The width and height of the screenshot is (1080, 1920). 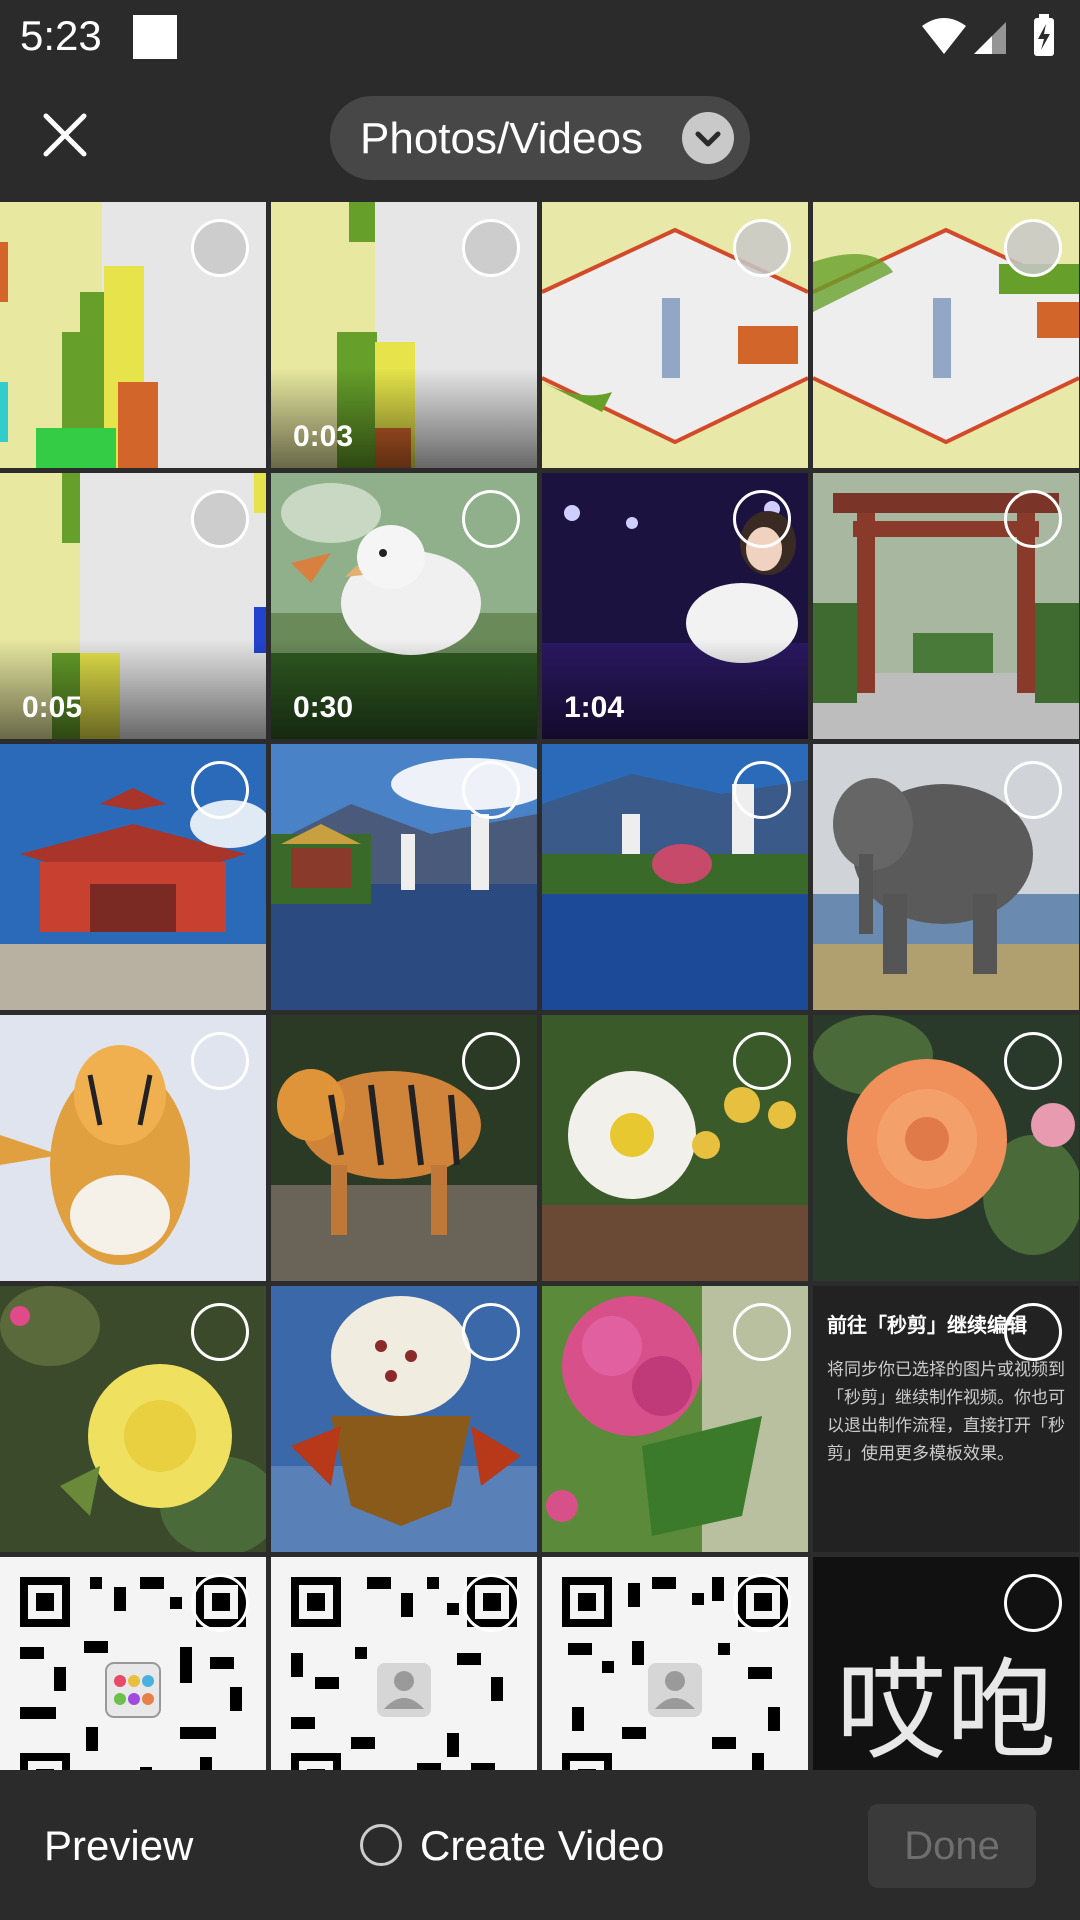 I want to click on done-button: Done, so click(x=952, y=1846).